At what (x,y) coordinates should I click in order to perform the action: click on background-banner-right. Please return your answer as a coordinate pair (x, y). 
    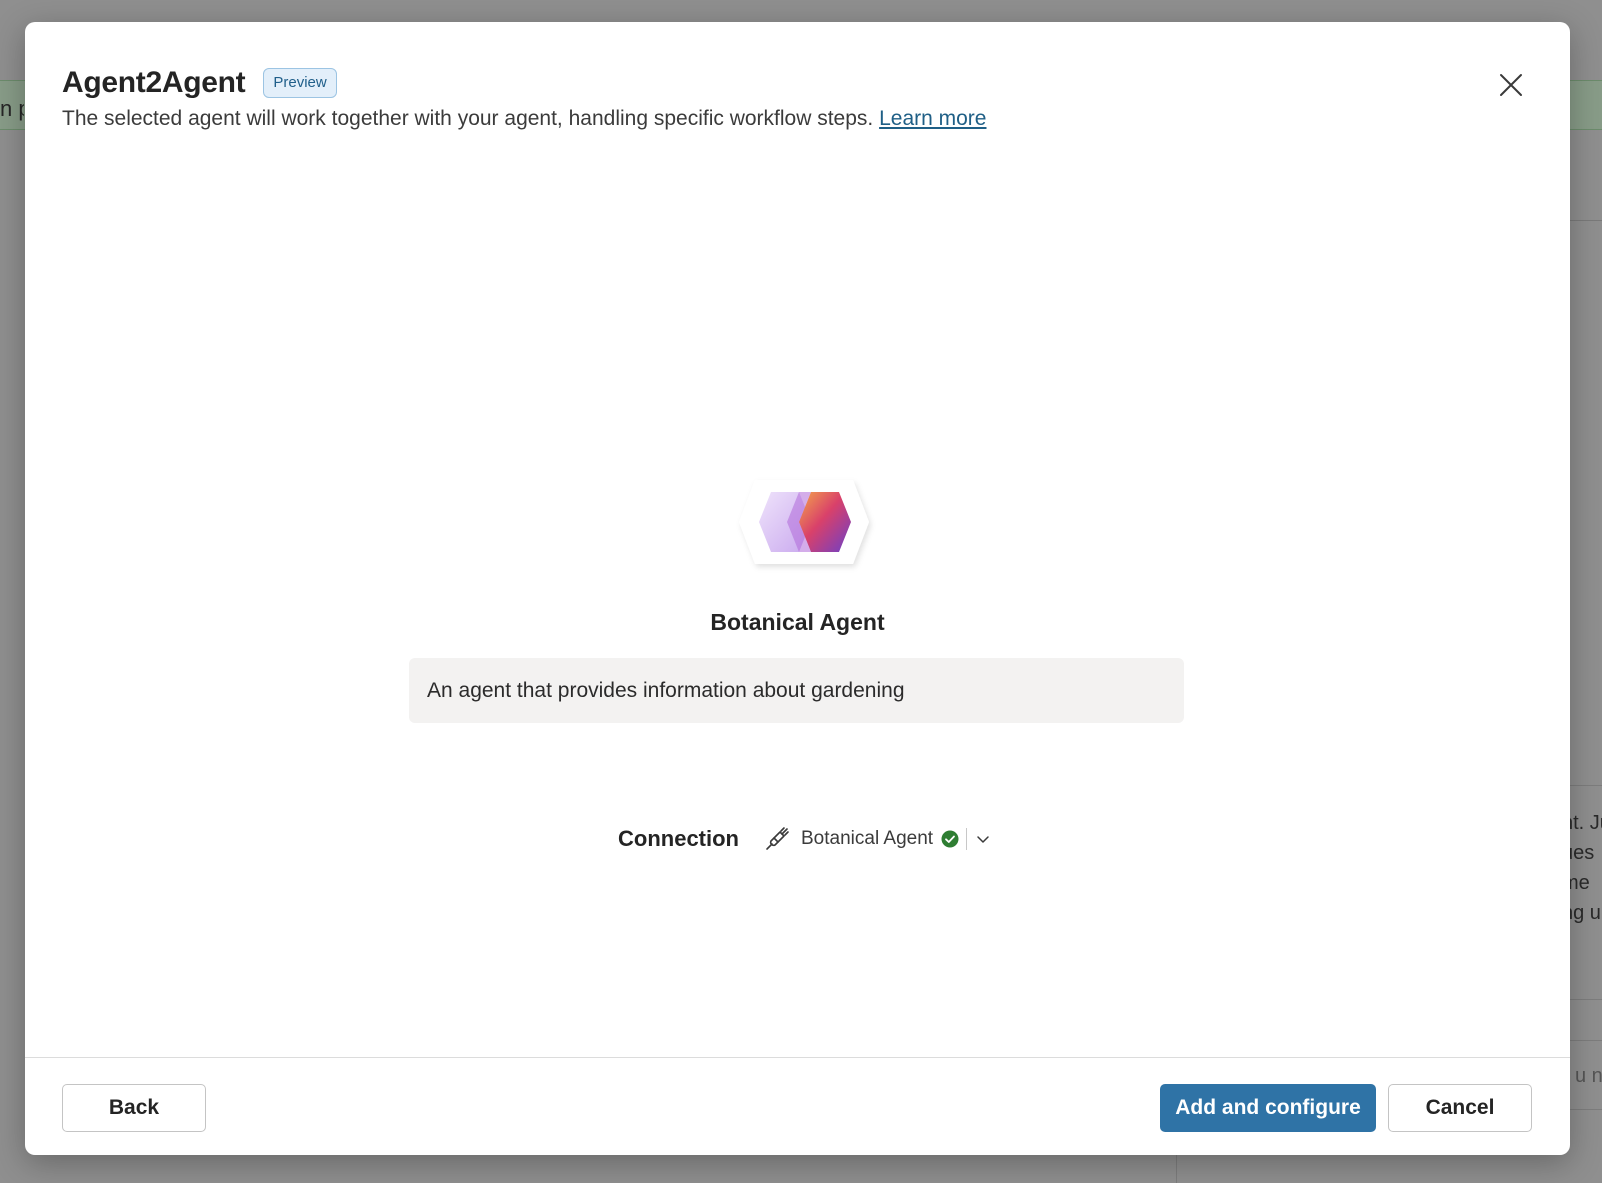
    Looking at the image, I should click on (1586, 105).